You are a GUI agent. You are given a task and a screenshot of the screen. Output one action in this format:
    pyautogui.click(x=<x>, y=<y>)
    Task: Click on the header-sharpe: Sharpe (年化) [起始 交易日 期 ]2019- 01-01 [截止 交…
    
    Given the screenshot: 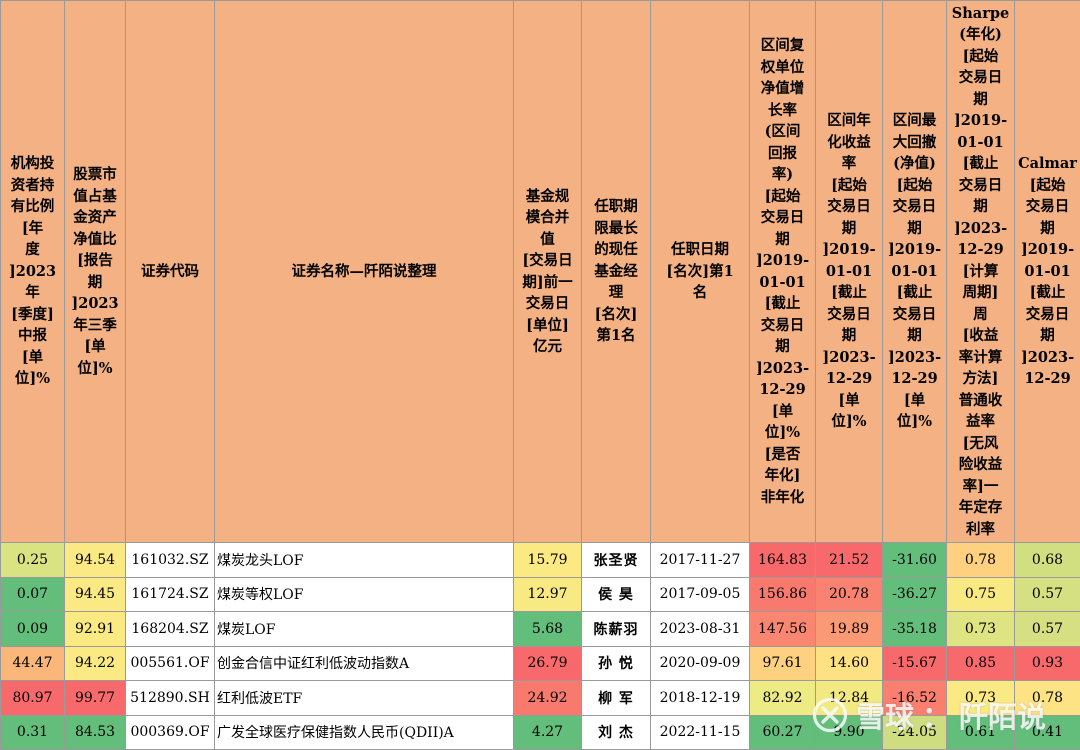 What is the action you would take?
    pyautogui.click(x=980, y=271)
    